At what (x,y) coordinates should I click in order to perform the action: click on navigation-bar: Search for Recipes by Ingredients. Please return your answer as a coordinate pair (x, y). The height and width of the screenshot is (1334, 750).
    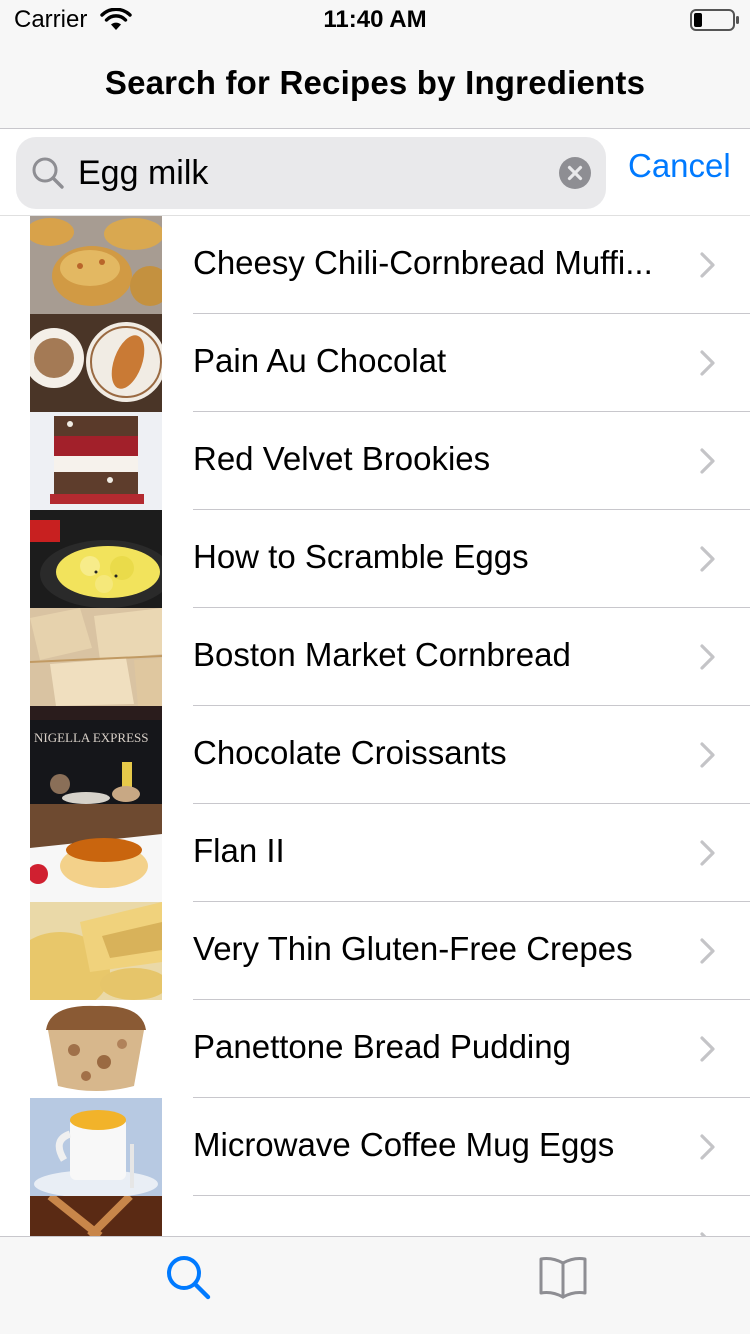
    Looking at the image, I should click on (375, 84).